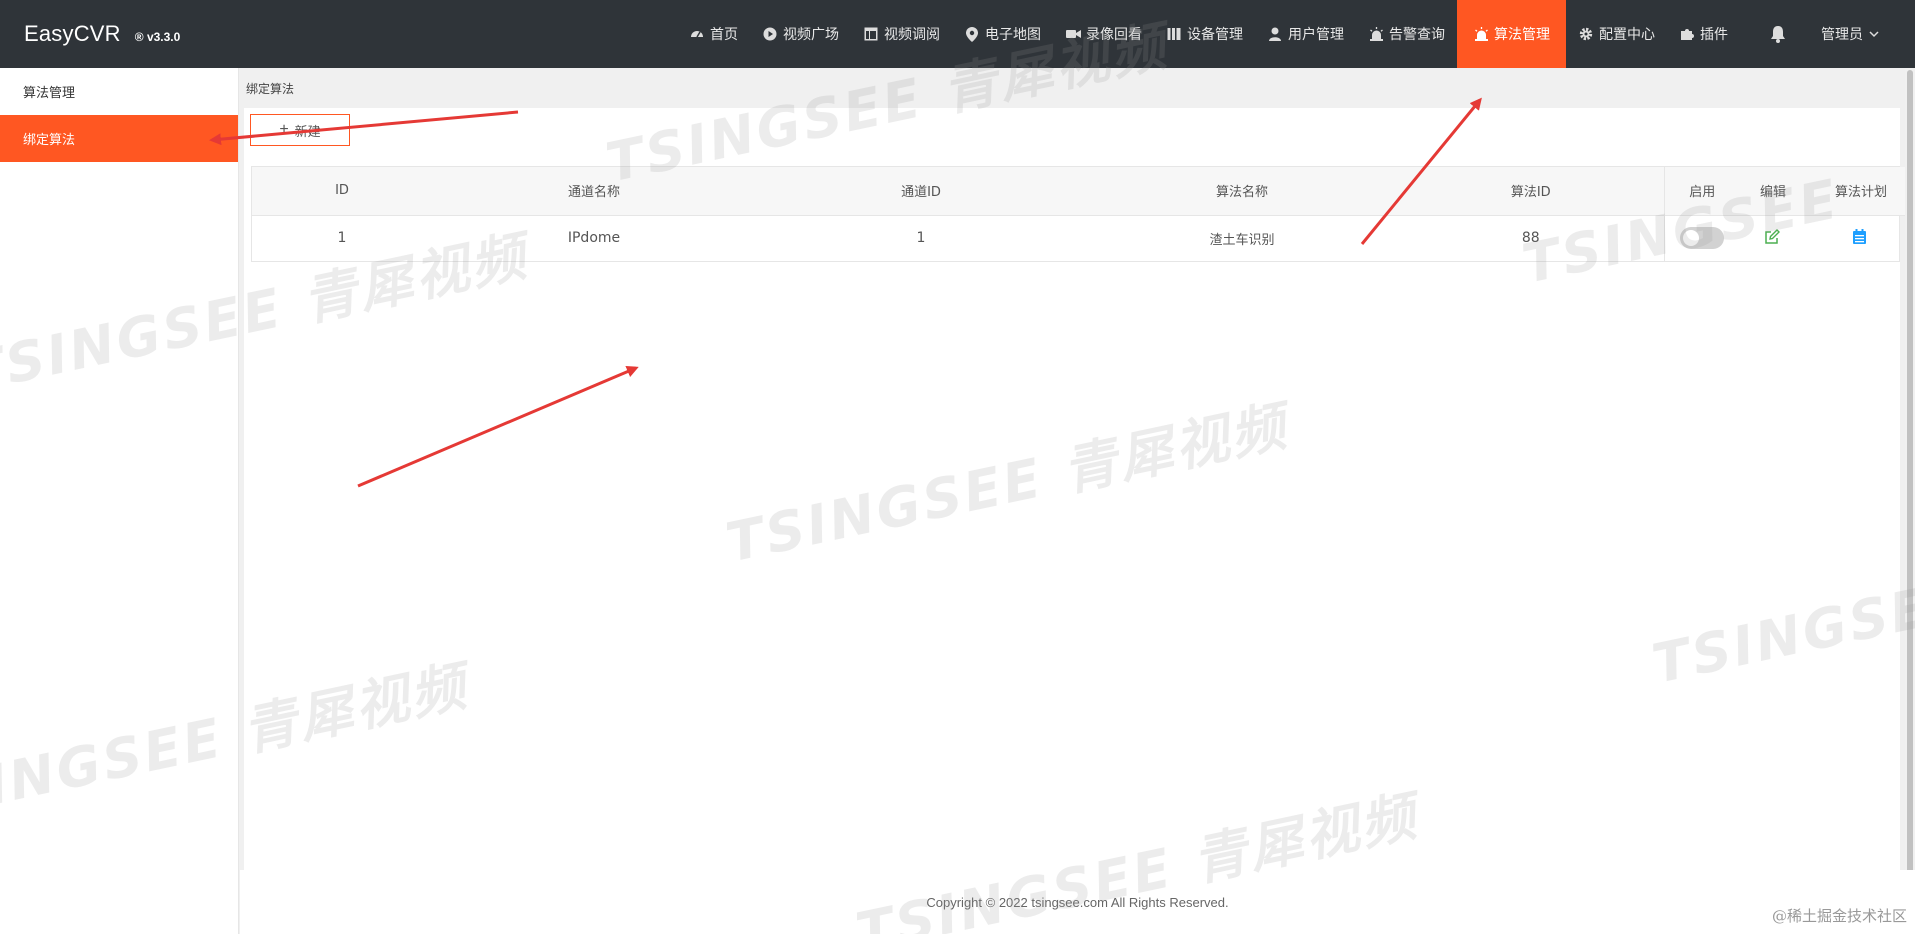 This screenshot has height=934, width=1915. I want to click on new-button-label: 新建, so click(307, 131).